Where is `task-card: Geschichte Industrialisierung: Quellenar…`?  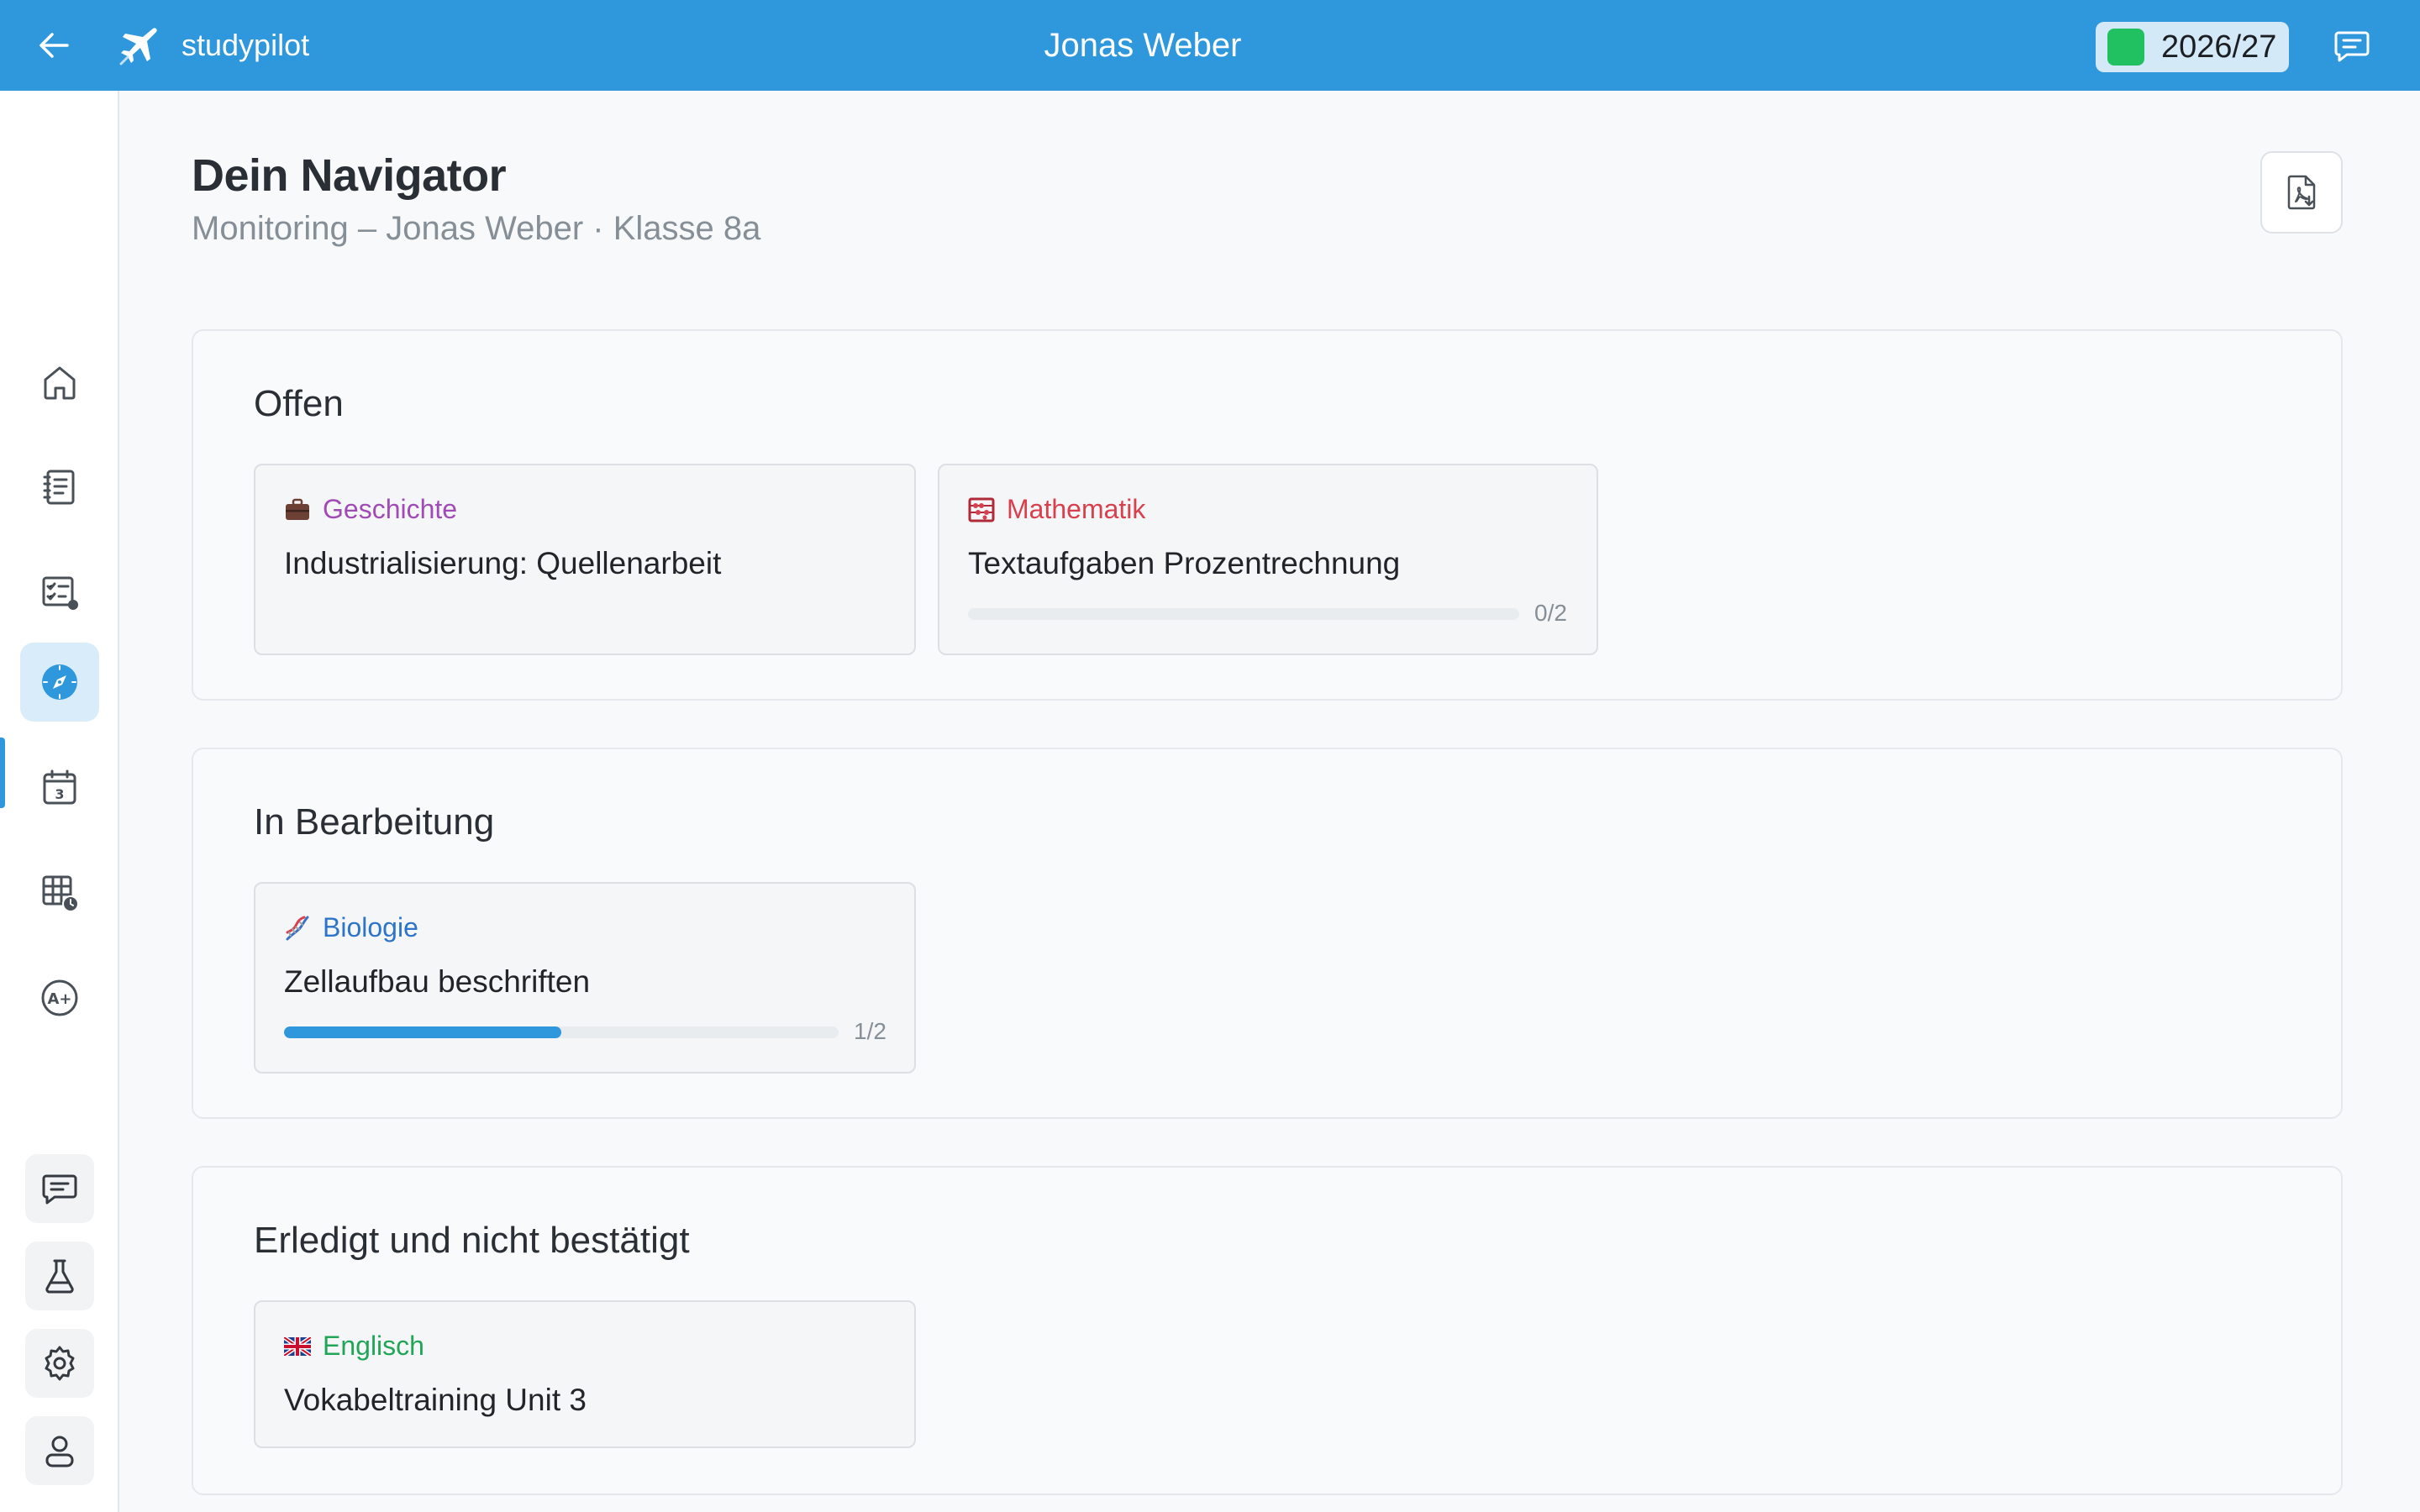 task-card: Geschichte Industrialisierung: Quellenar… is located at coordinates (585, 559).